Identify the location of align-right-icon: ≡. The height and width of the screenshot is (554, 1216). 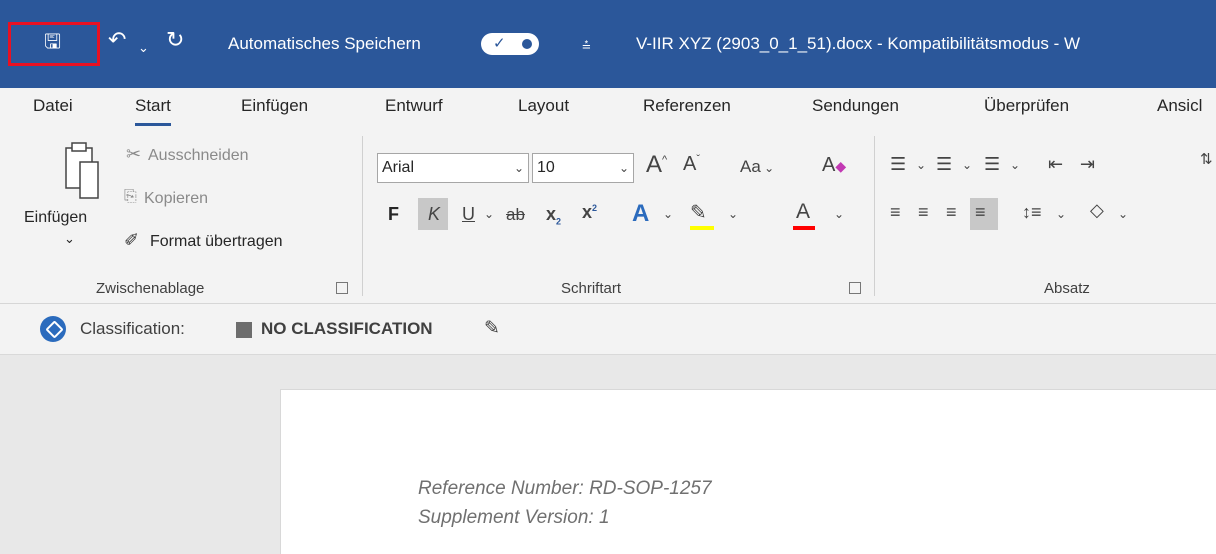
(951, 212).